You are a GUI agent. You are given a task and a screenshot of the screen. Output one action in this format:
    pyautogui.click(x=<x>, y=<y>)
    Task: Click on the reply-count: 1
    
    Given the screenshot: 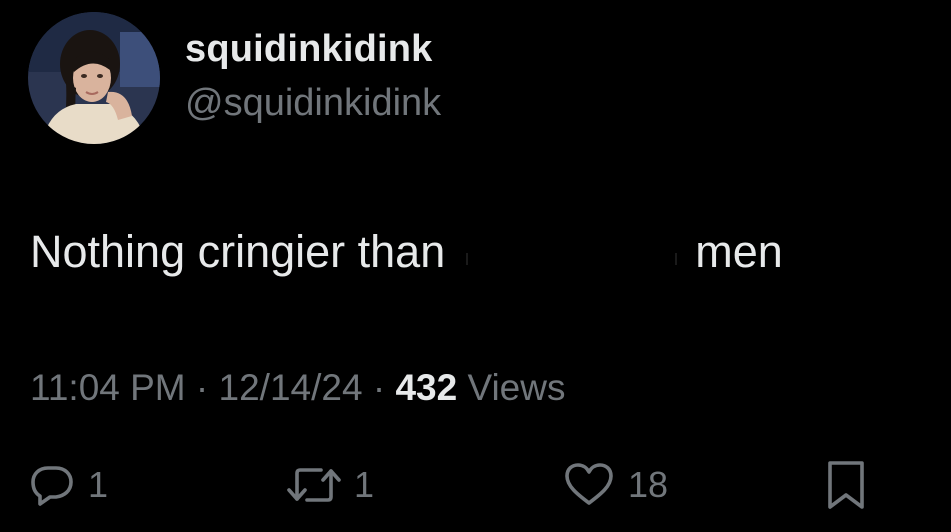 What is the action you would take?
    pyautogui.click(x=98, y=484)
    